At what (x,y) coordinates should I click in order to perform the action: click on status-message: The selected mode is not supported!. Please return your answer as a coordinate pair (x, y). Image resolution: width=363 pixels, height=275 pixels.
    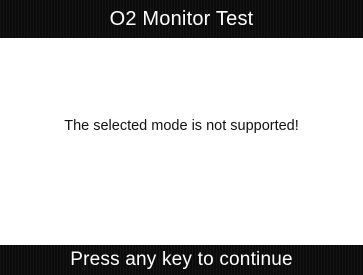
    Looking at the image, I should click on (181, 126).